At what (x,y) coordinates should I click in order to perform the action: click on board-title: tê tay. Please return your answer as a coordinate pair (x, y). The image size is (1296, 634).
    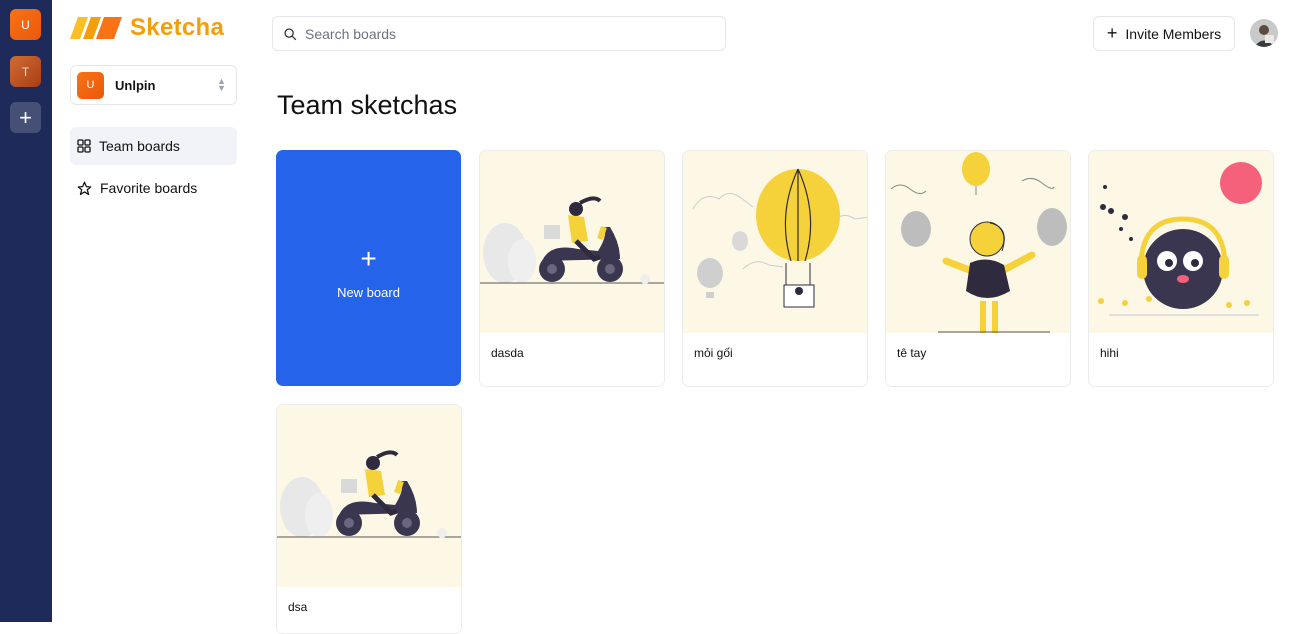
    Looking at the image, I should click on (912, 353).